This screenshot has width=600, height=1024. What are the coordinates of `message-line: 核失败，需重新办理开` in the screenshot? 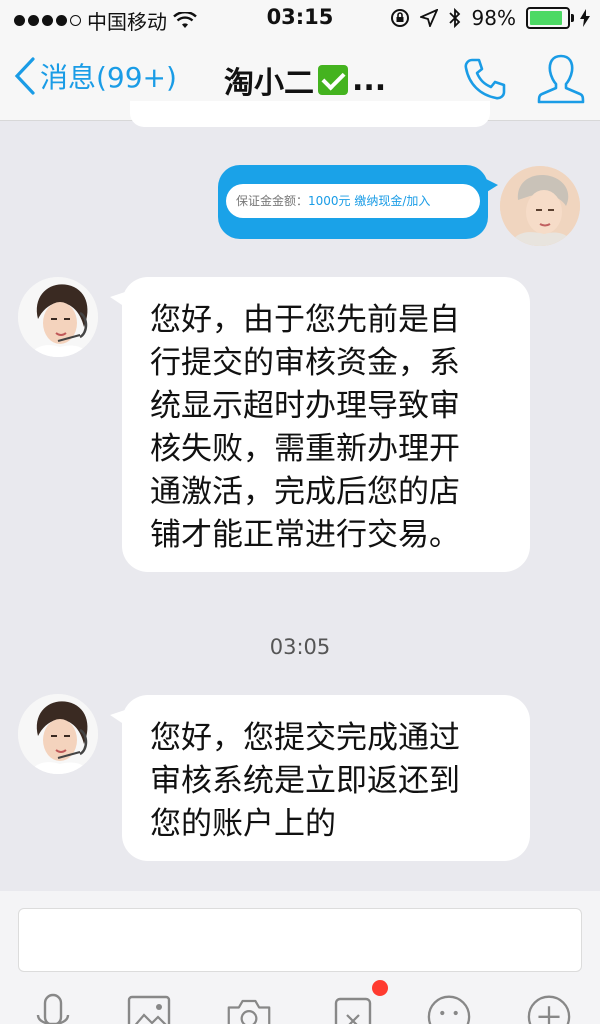 It's located at (305, 449).